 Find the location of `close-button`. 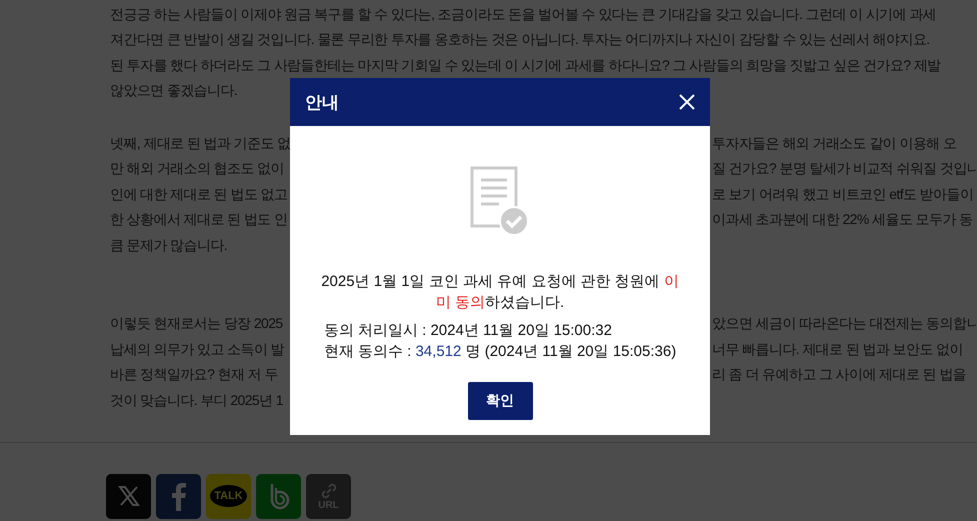

close-button is located at coordinates (687, 102).